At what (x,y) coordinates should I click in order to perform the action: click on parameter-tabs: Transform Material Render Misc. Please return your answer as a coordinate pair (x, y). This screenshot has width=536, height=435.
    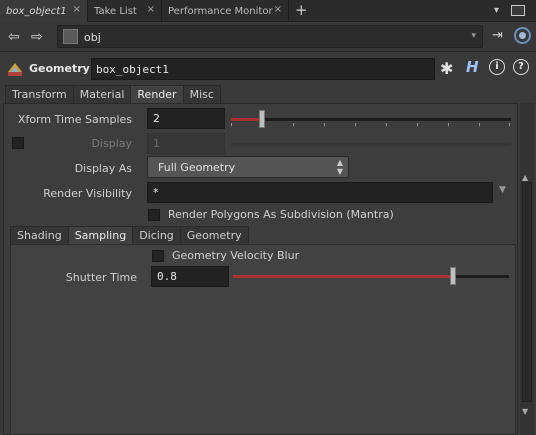
    Looking at the image, I should click on (113, 94).